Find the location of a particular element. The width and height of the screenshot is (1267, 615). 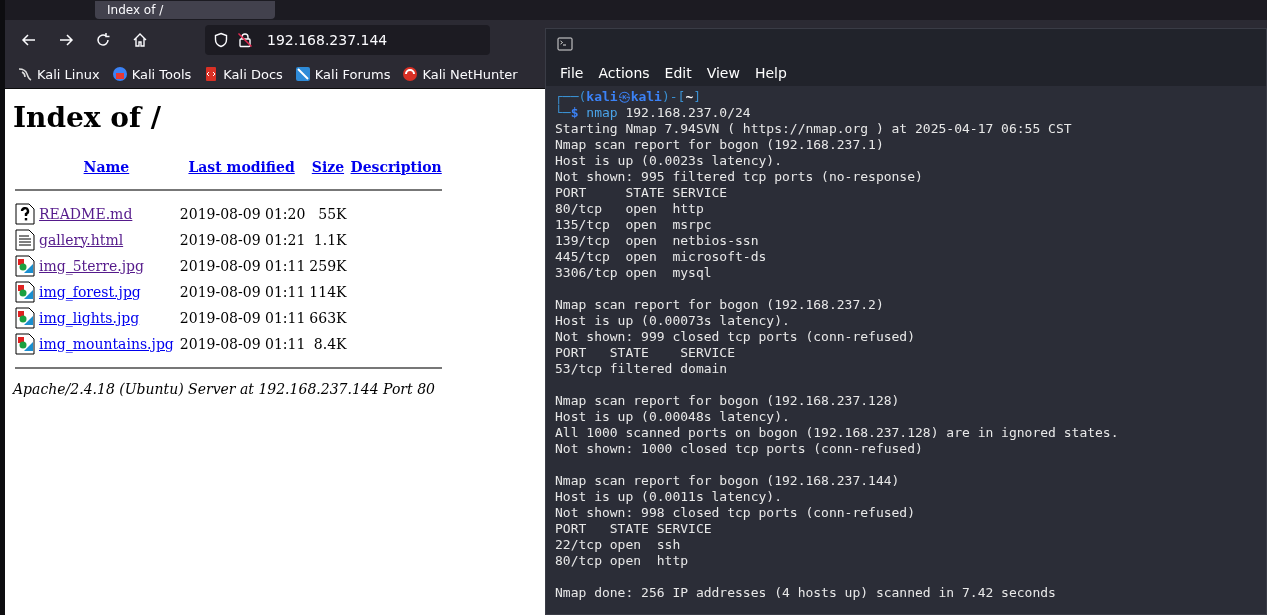

output-line: All 1000 scanned ports on bogon (192.168.237.128) are in ignored states. is located at coordinates (837, 433).